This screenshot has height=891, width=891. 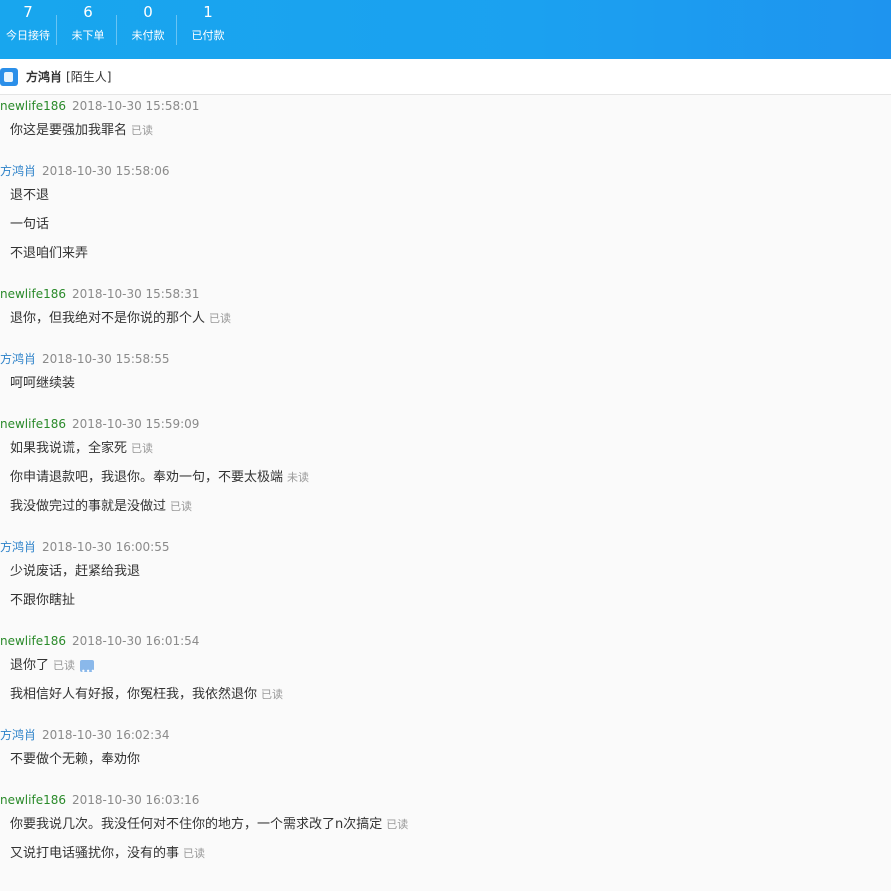 I want to click on message-header: newlife186 2018-10-30 15:59:09, so click(x=445, y=424).